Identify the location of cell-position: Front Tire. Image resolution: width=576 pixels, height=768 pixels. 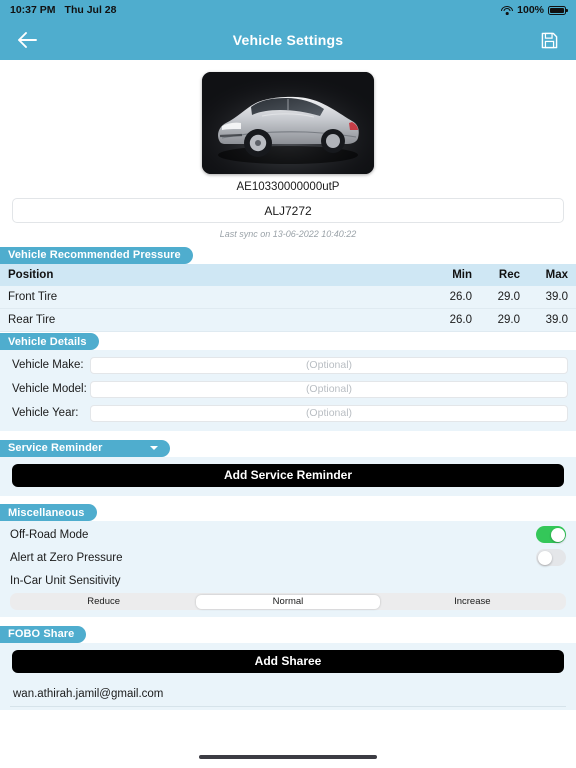
(33, 296).